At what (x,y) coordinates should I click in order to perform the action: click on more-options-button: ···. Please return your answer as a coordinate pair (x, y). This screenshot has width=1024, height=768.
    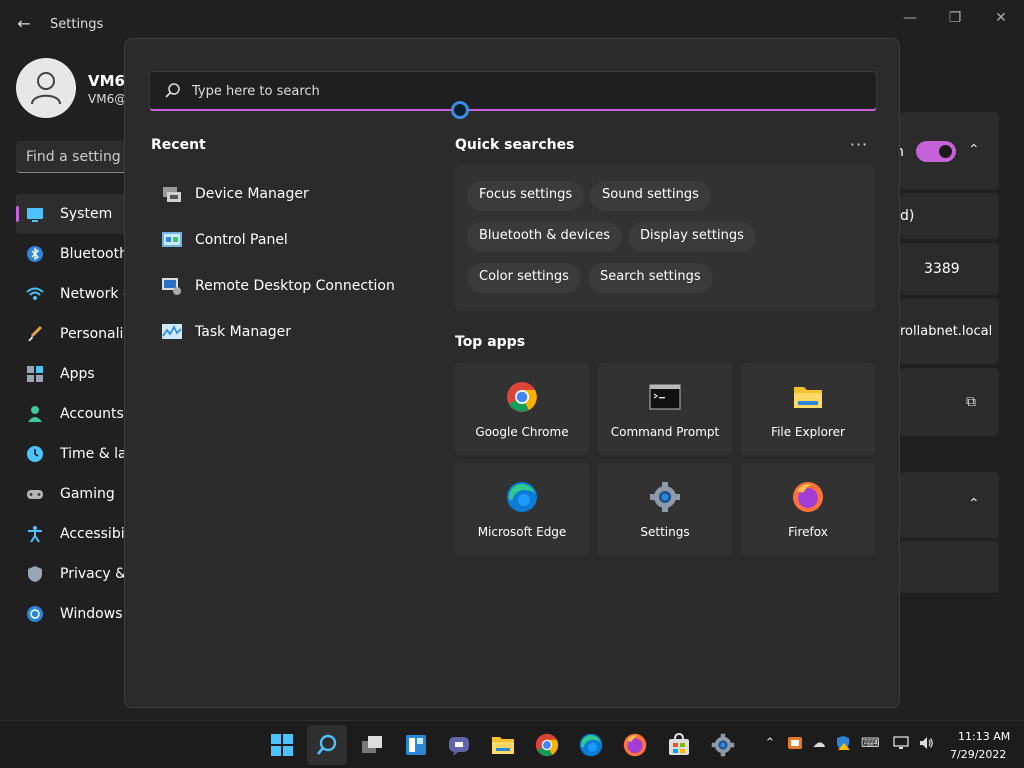
    Looking at the image, I should click on (859, 145).